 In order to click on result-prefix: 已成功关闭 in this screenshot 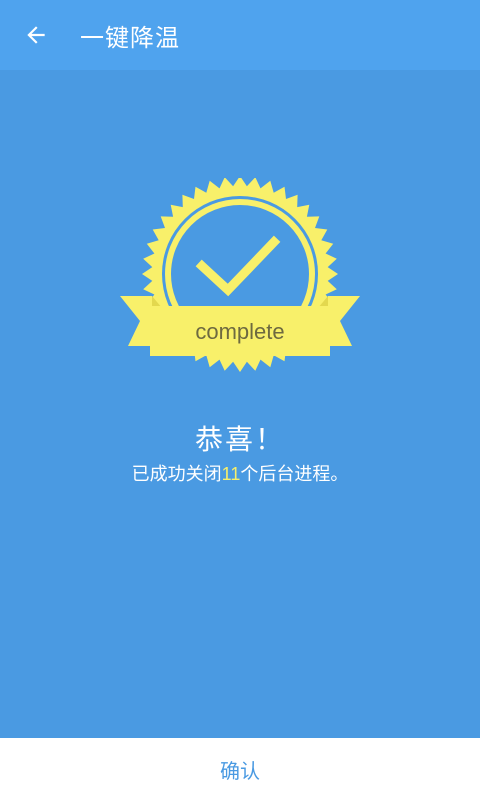, I will do `click(176, 474)`.